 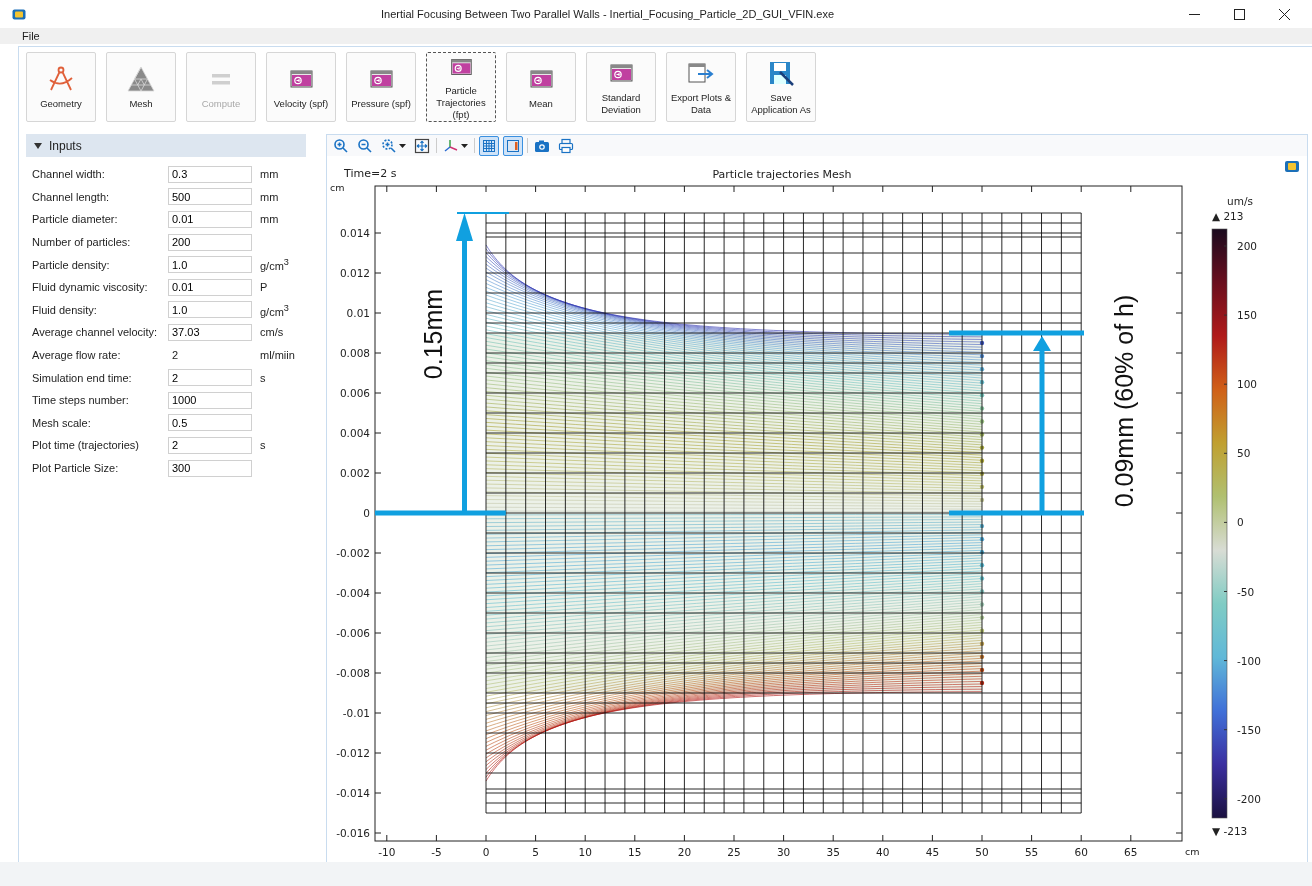 I want to click on tick-label: -10, so click(x=387, y=852).